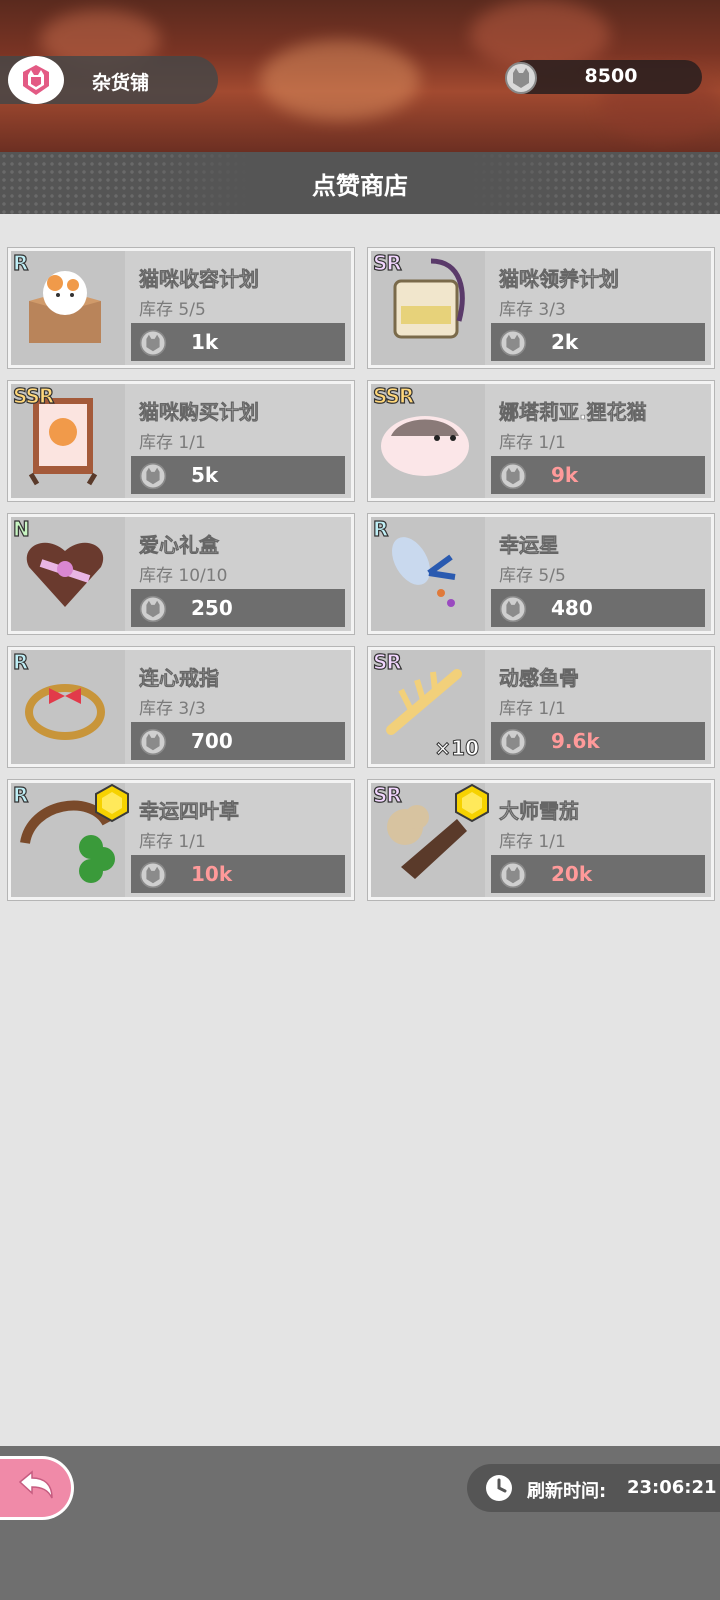  Describe the element at coordinates (199, 279) in the screenshot. I see `item-name: 猫咪收容计划` at that location.